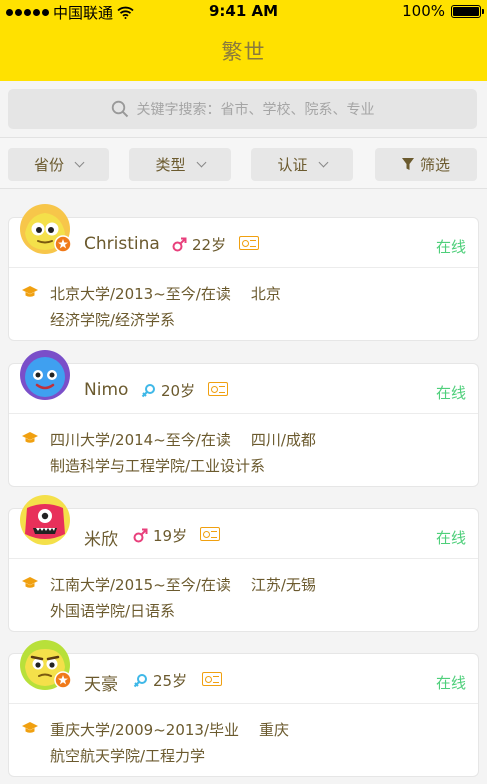 The width and height of the screenshot is (487, 784). Describe the element at coordinates (145, 730) in the screenshot. I see `school-detail: 重庆大学/2009~2013/毕业` at that location.